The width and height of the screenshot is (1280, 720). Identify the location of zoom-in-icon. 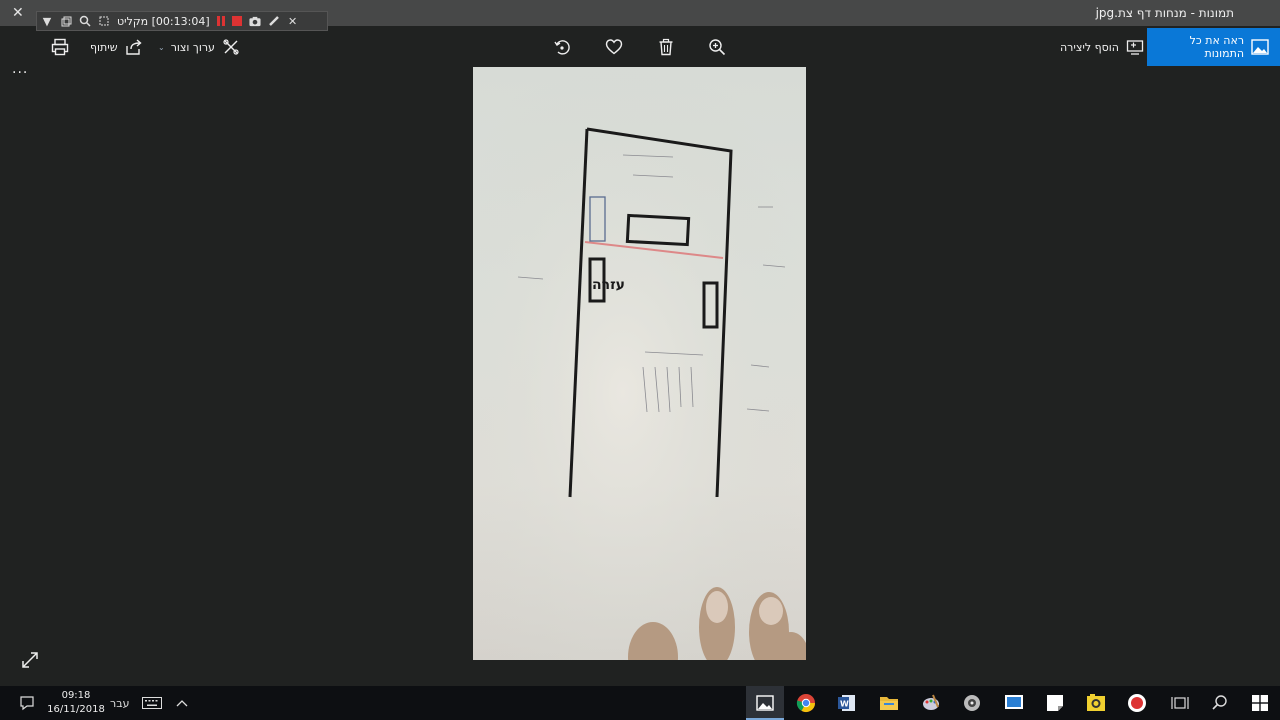
(717, 47).